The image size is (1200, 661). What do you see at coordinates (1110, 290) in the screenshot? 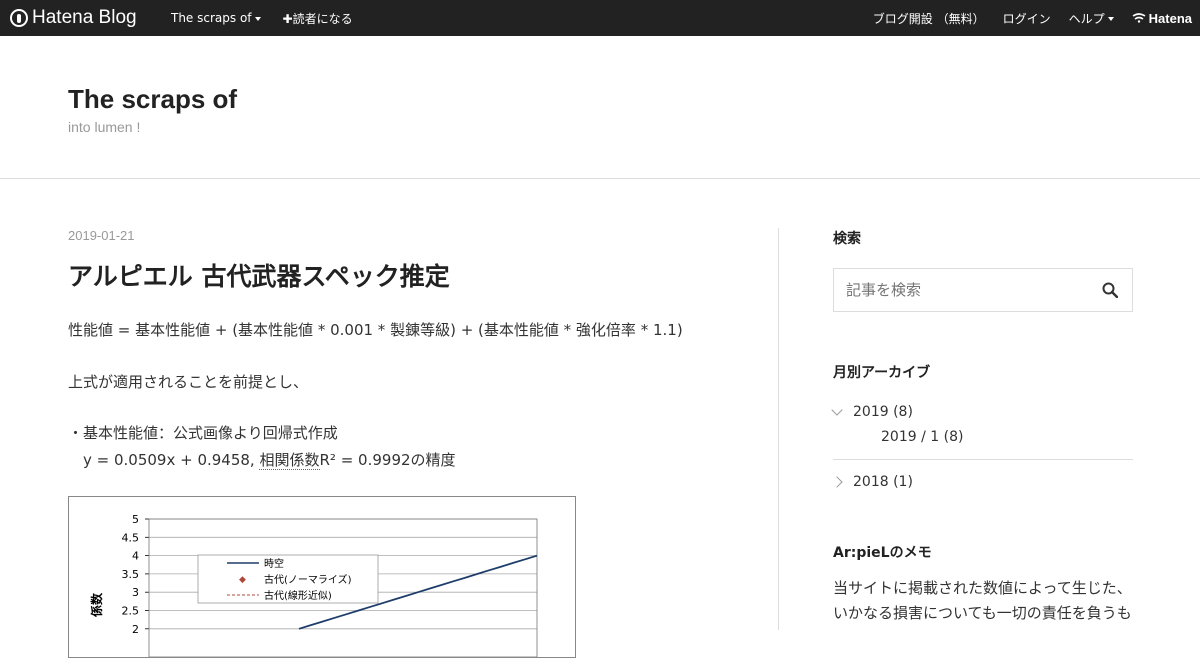
I see `search-icon` at bounding box center [1110, 290].